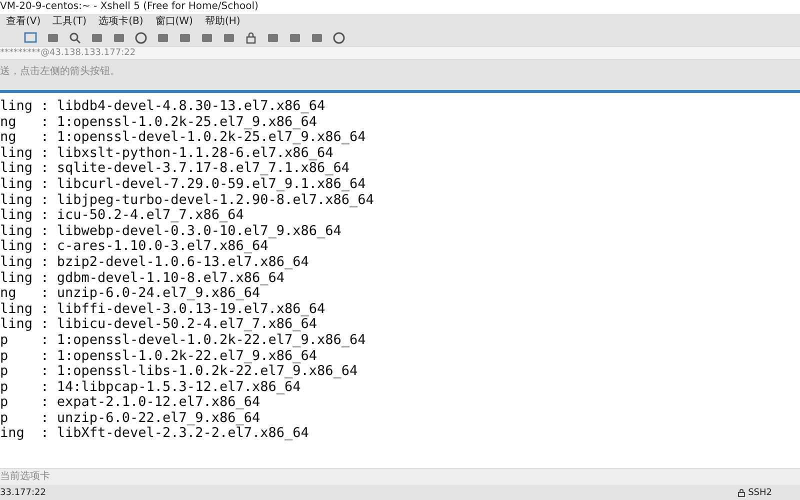  Describe the element at coordinates (155, 434) in the screenshot. I see `terminal-line: ing : libXft-devel-2.3.2-2.el7.x86_64` at that location.